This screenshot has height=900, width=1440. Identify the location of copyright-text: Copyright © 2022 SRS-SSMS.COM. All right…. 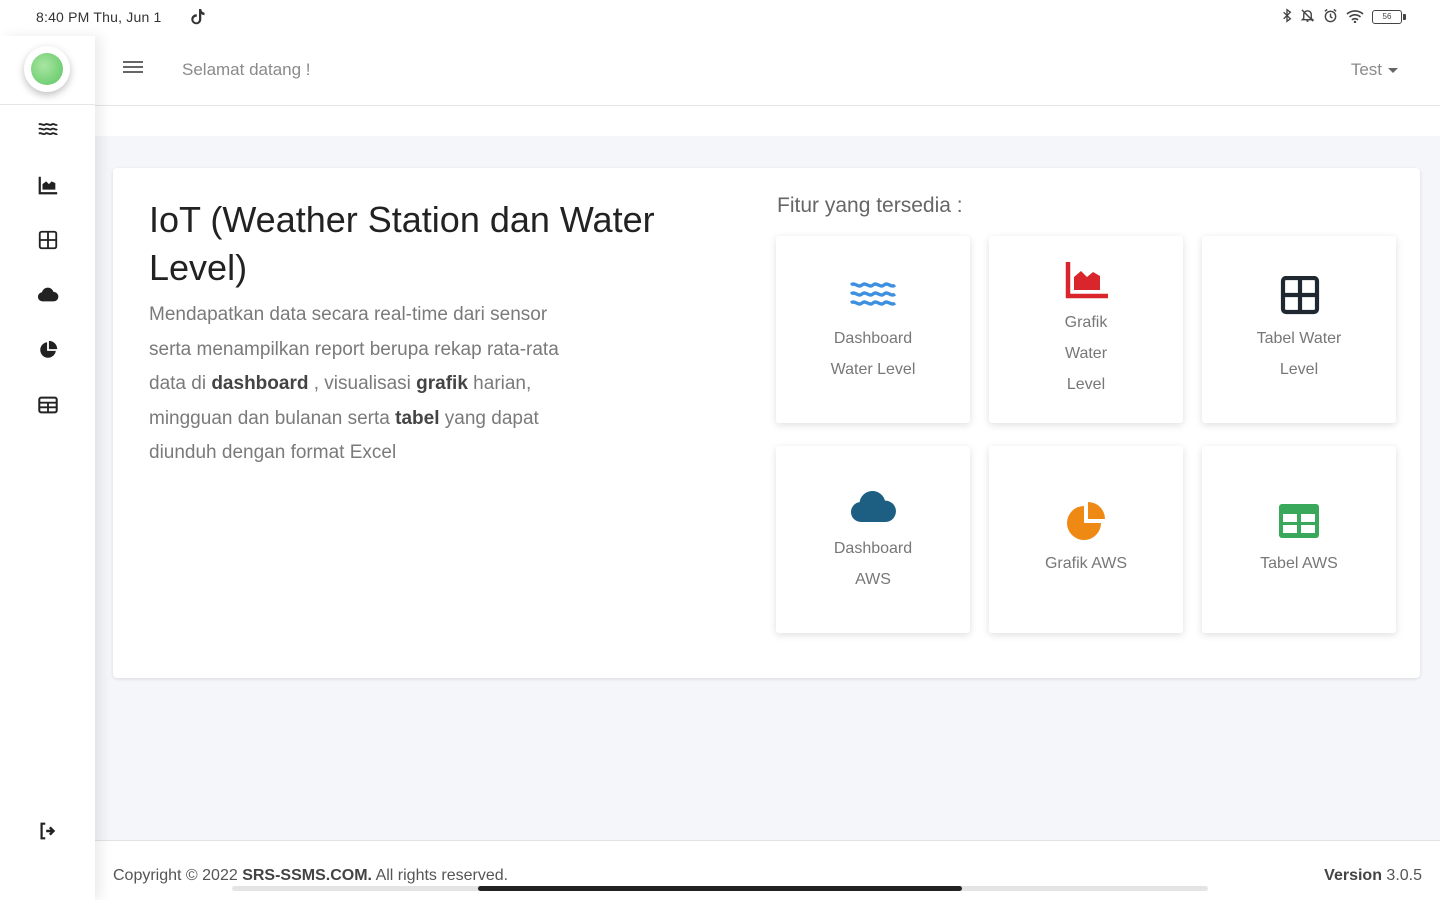
(310, 876).